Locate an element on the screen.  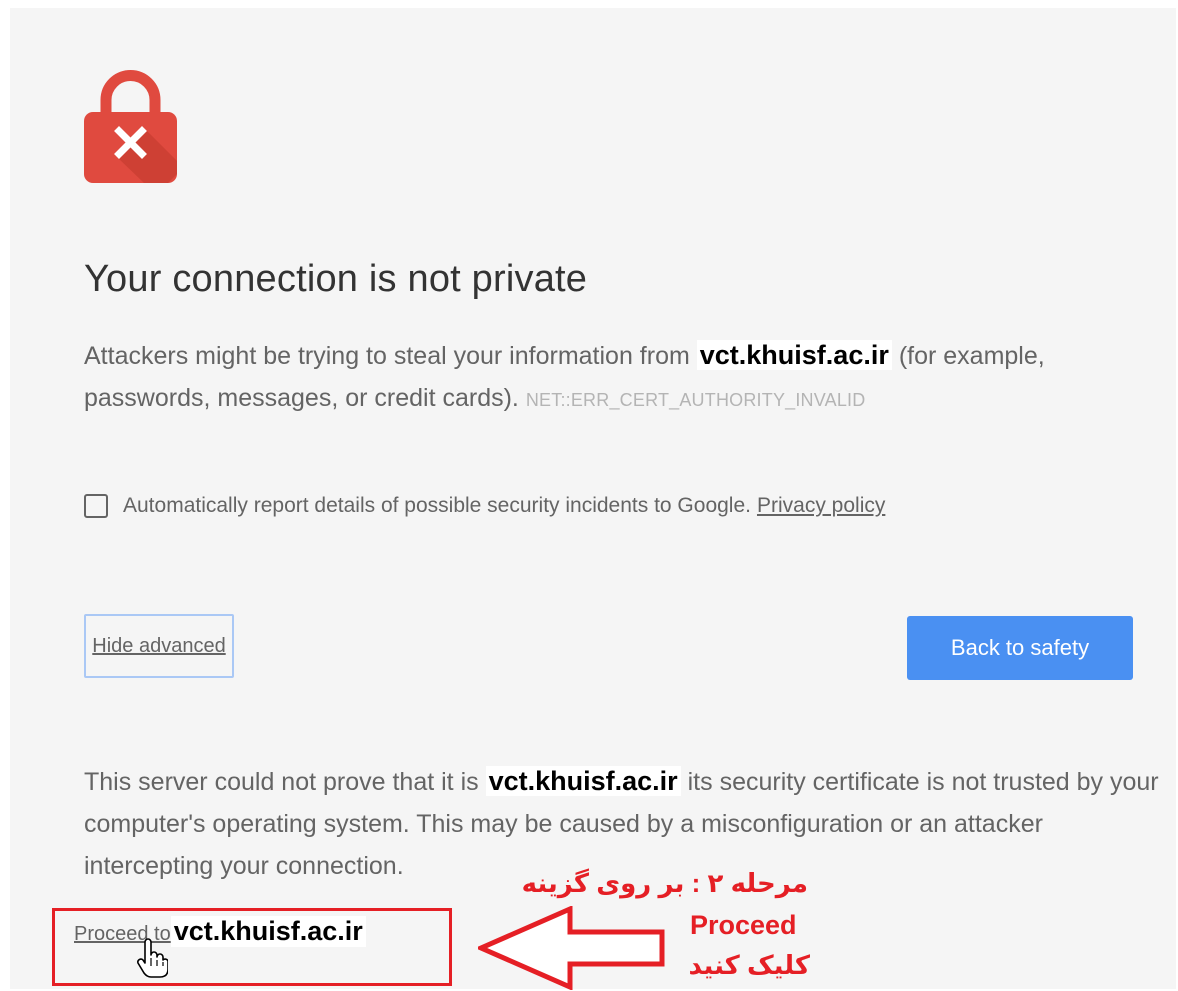
details-before: This server could not prove that it is is located at coordinates (281, 782).